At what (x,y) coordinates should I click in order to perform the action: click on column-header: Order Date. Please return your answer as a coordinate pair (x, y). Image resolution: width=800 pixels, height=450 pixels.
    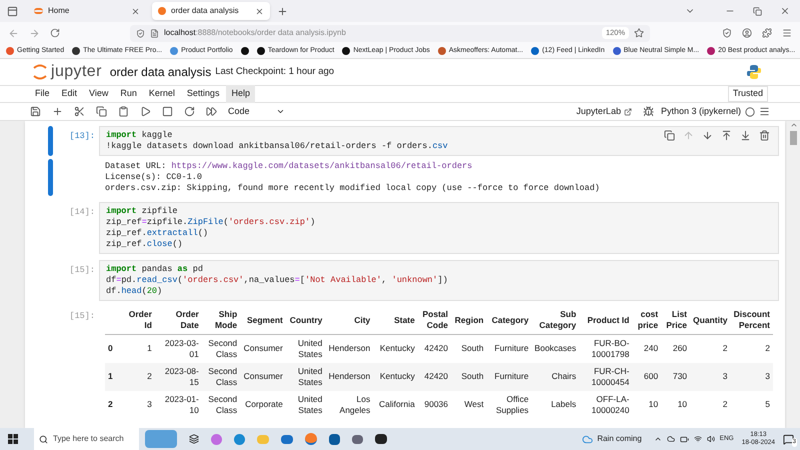
    Looking at the image, I should click on (187, 319).